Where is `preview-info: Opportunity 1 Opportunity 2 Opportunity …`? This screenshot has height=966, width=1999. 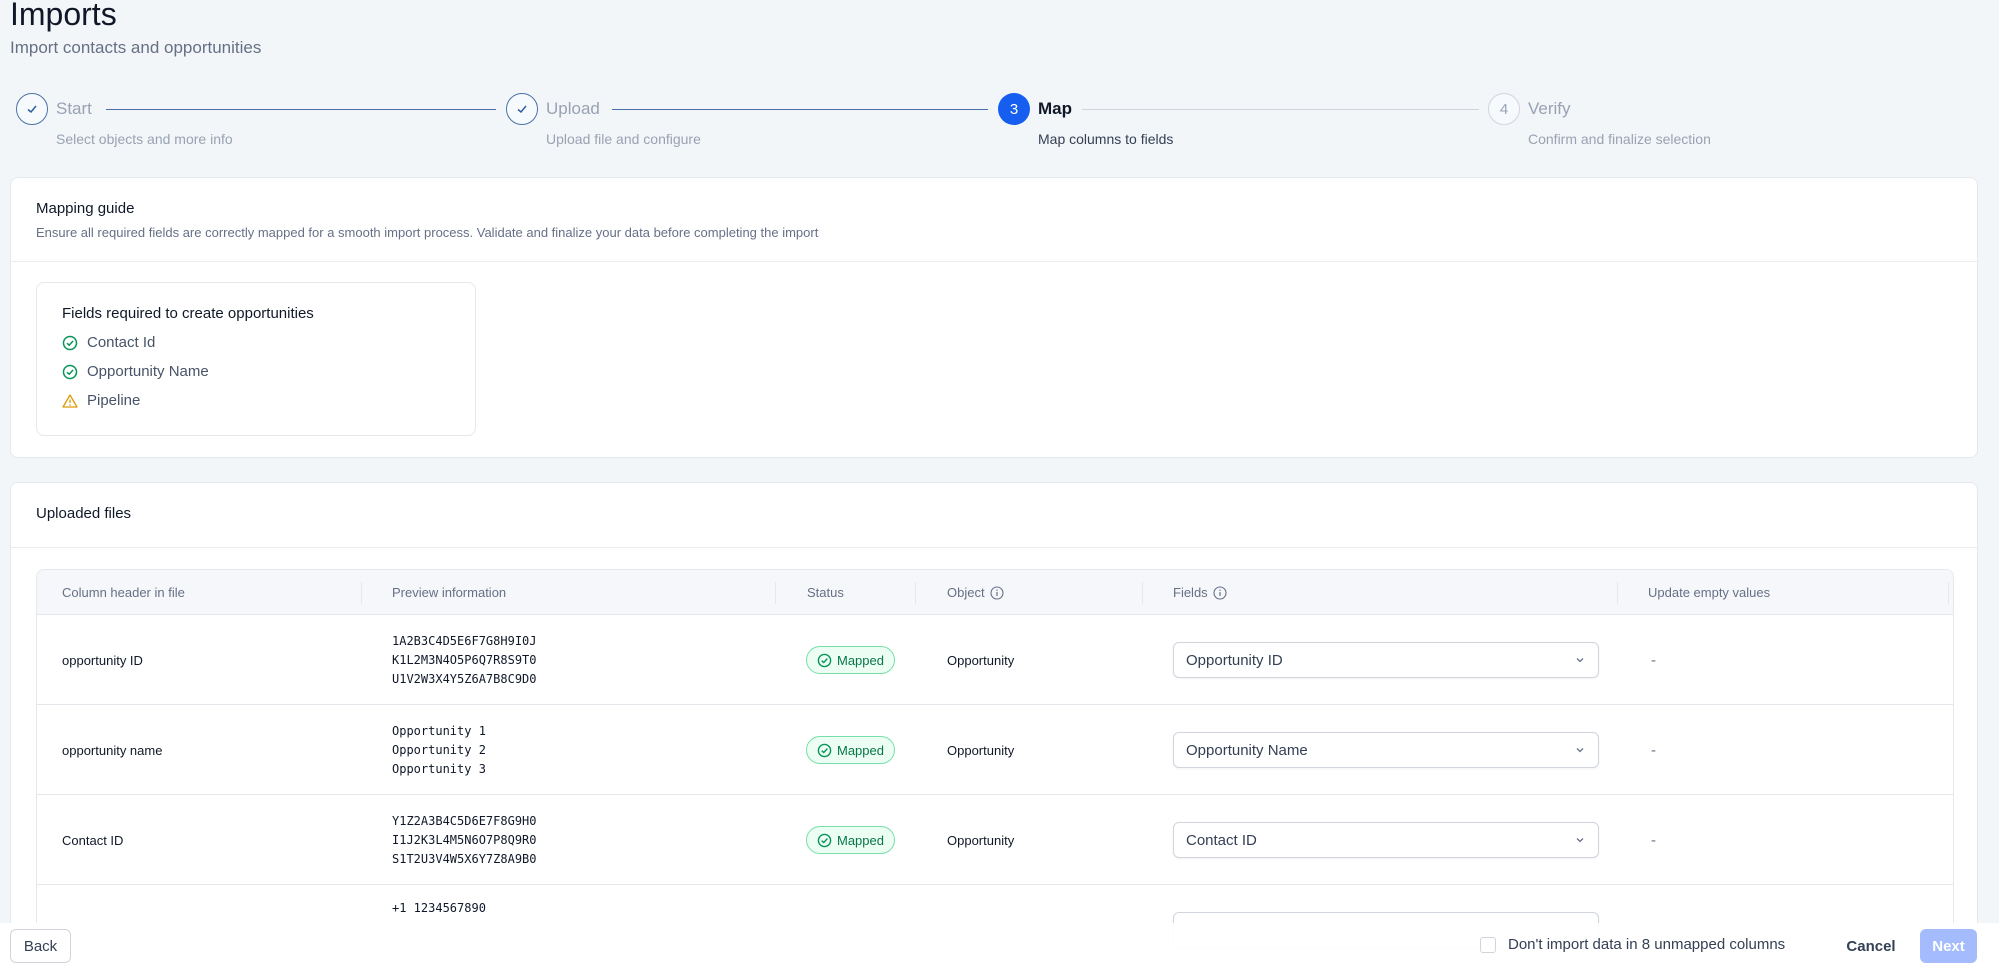 preview-info: Opportunity 1 Opportunity 2 Opportunity … is located at coordinates (439, 750).